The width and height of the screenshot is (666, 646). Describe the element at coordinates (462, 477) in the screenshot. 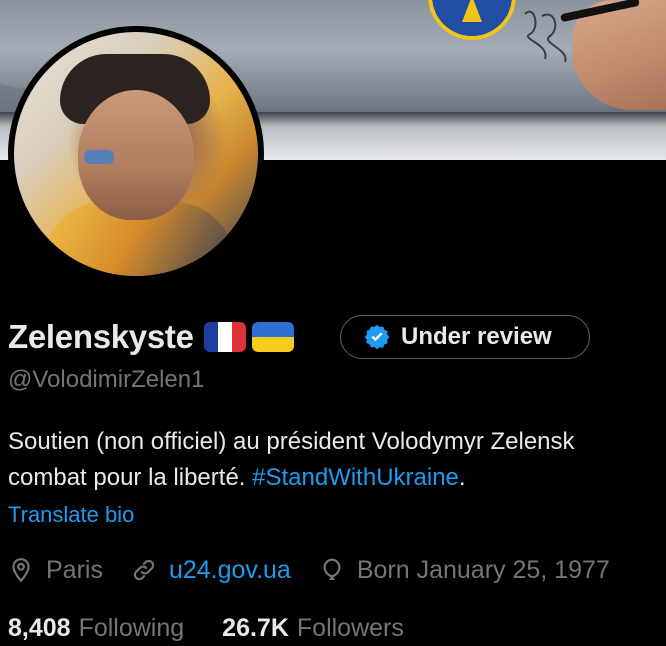

I see `bio-punctuation: .` at that location.